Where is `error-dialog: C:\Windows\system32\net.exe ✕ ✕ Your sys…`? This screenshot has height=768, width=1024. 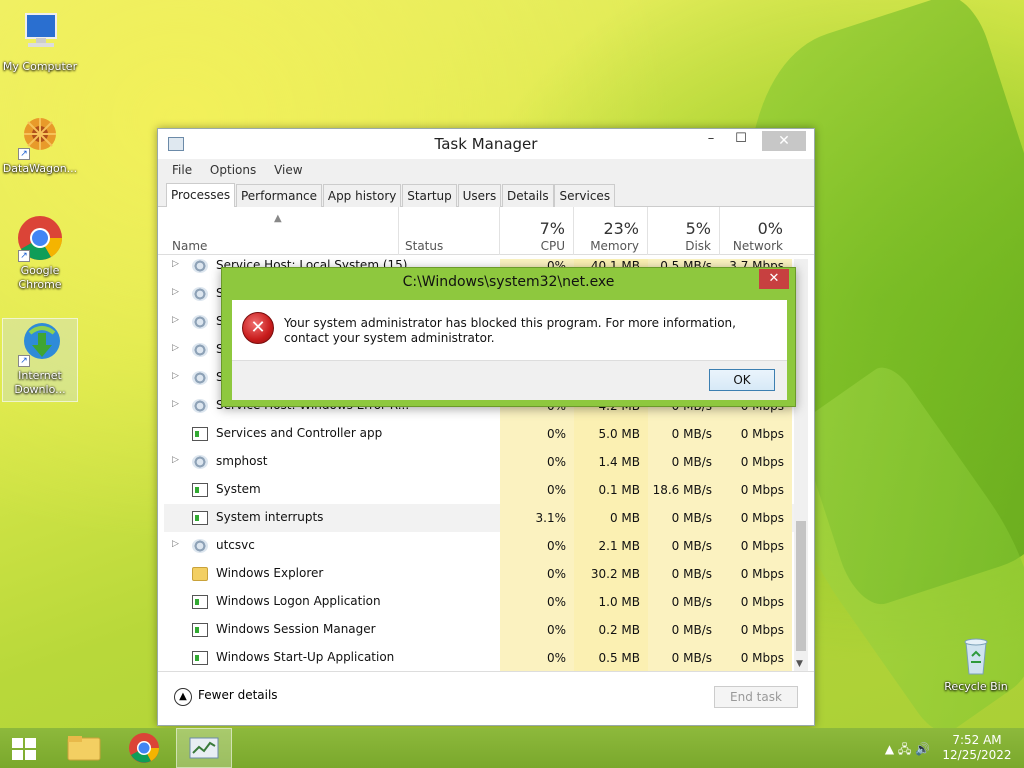
error-dialog: C:\Windows\system32\net.exe ✕ ✕ Your sys… is located at coordinates (508, 337).